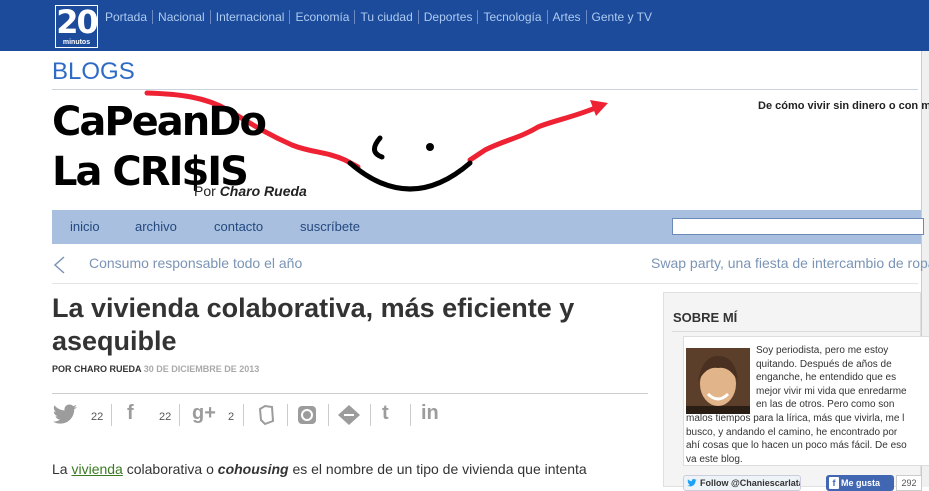 The image size is (929, 491). I want to click on body-emphasis: cohousing, so click(253, 469).